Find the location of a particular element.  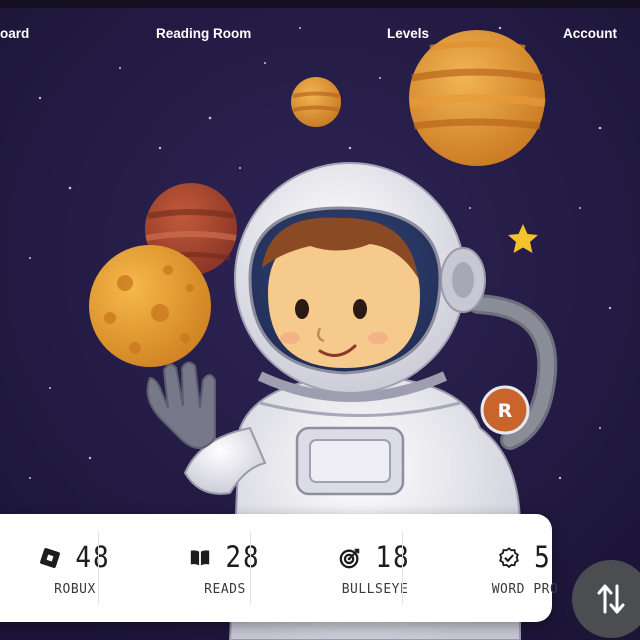

stats-card: 48 ROBUX 28 READS 18 BULLSEYE 5 WORD PRO is located at coordinates (279, 568).